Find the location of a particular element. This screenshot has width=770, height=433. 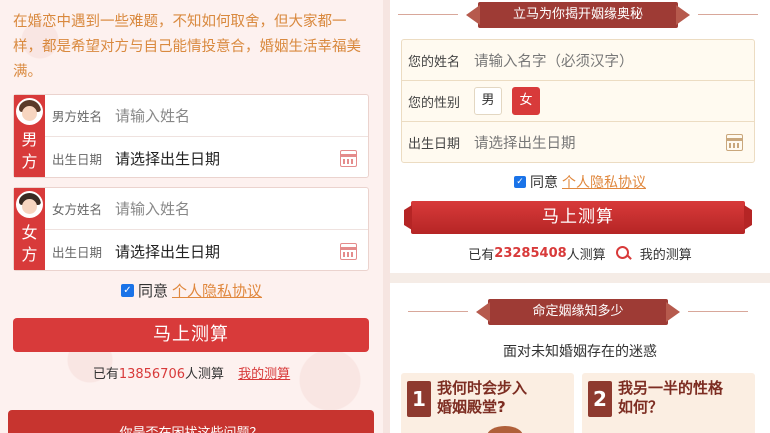

panel-divider is located at coordinates (386, 216).